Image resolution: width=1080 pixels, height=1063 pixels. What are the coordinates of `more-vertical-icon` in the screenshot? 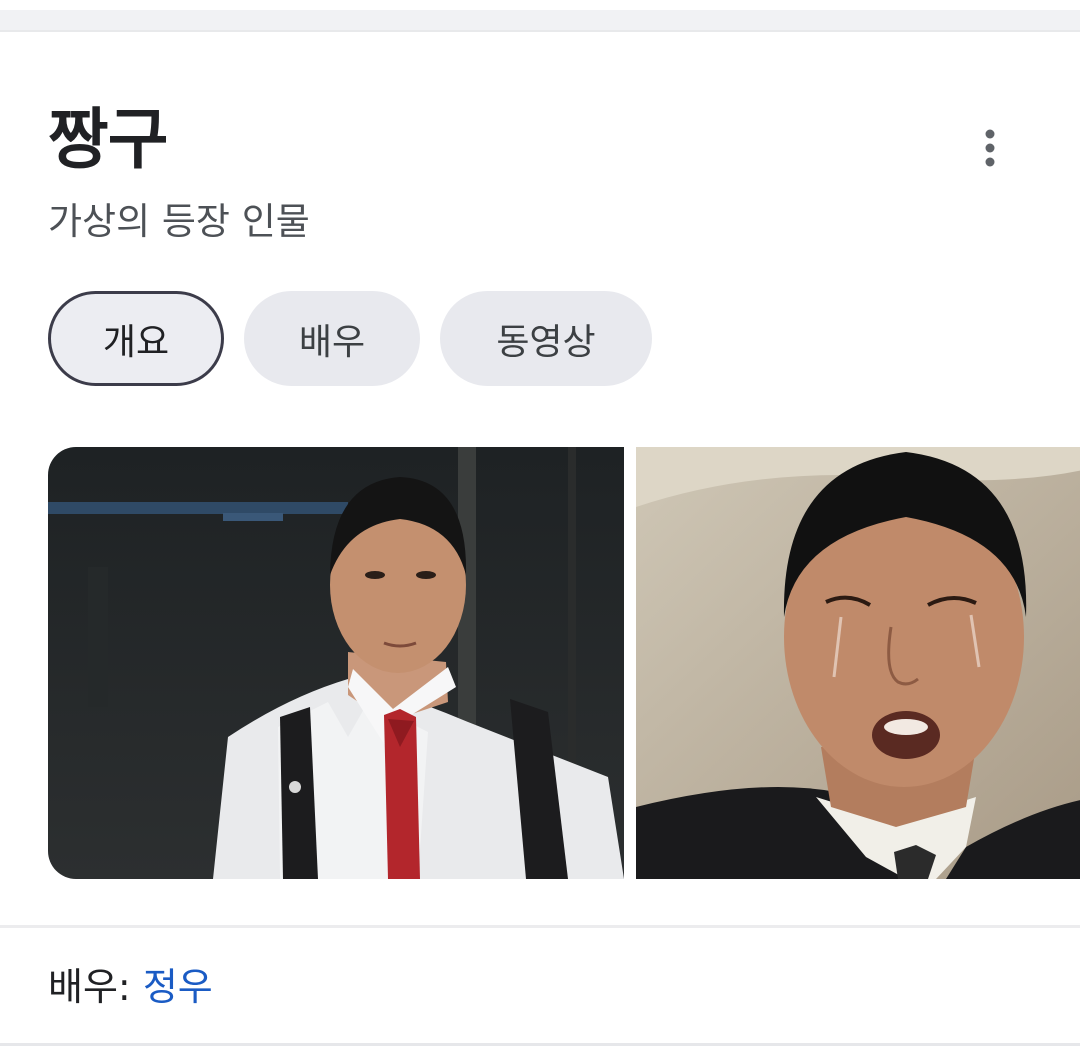 It's located at (990, 148).